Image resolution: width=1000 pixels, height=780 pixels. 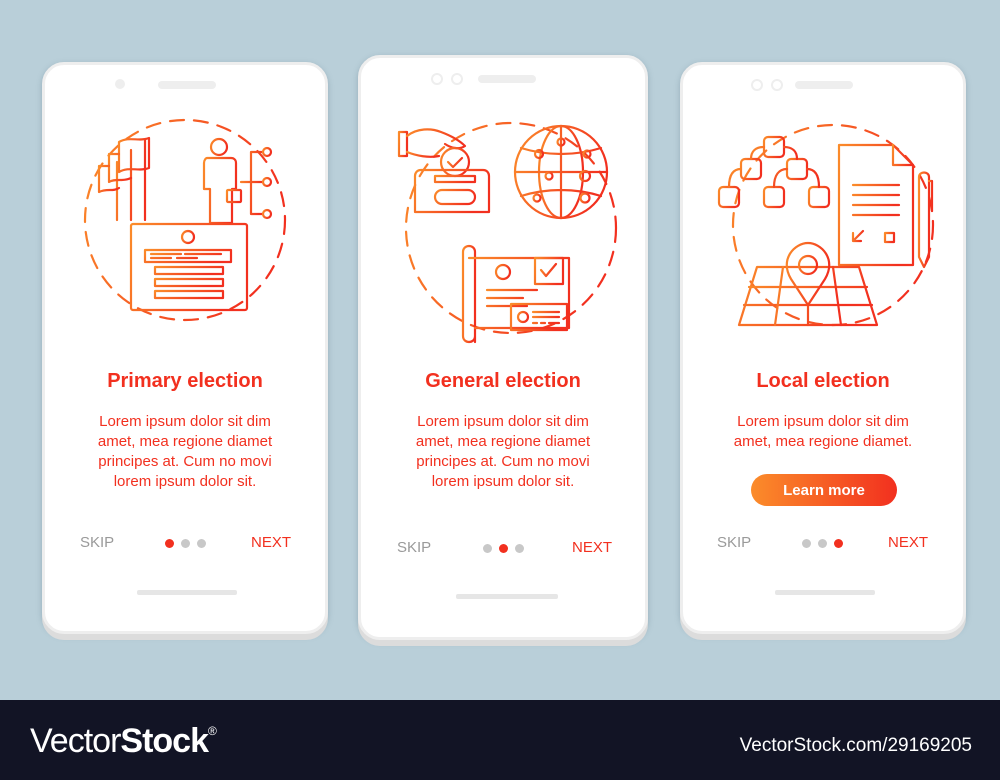 I want to click on local-election-illustration, so click(x=826, y=225).